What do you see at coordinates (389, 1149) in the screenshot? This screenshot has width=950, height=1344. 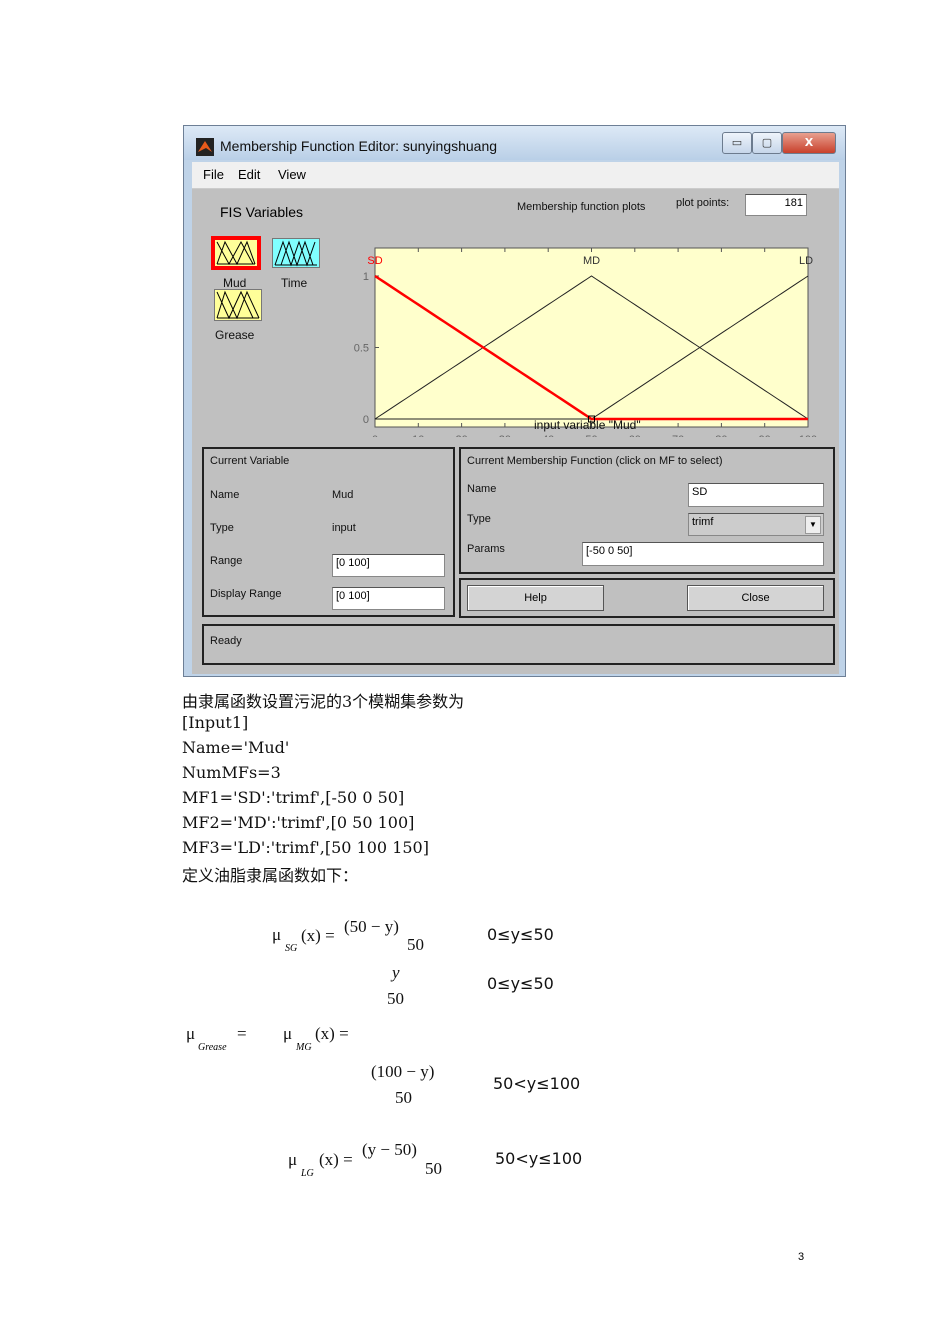 I see `numerator-4: (y − 50)` at bounding box center [389, 1149].